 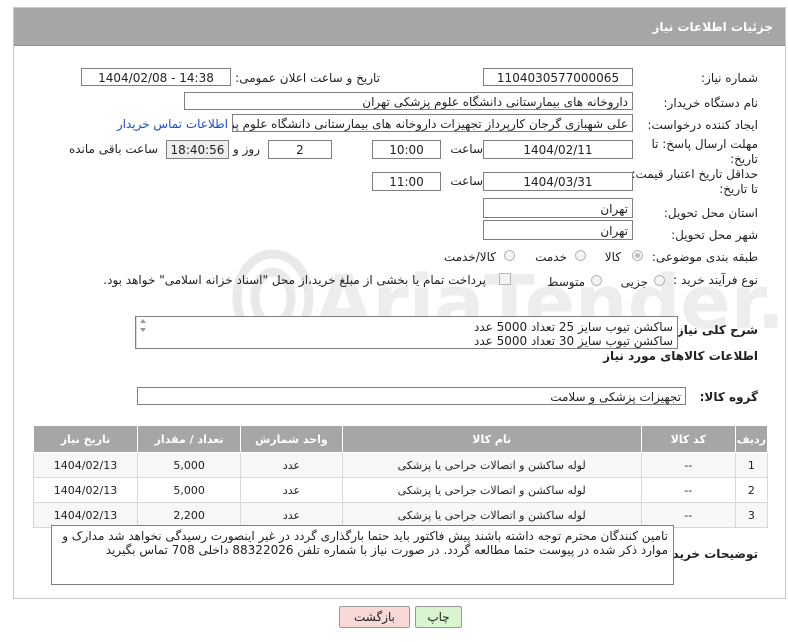 What do you see at coordinates (702, 125) in the screenshot?
I see `requester-label: ایجاد کننده درخواست:` at bounding box center [702, 125].